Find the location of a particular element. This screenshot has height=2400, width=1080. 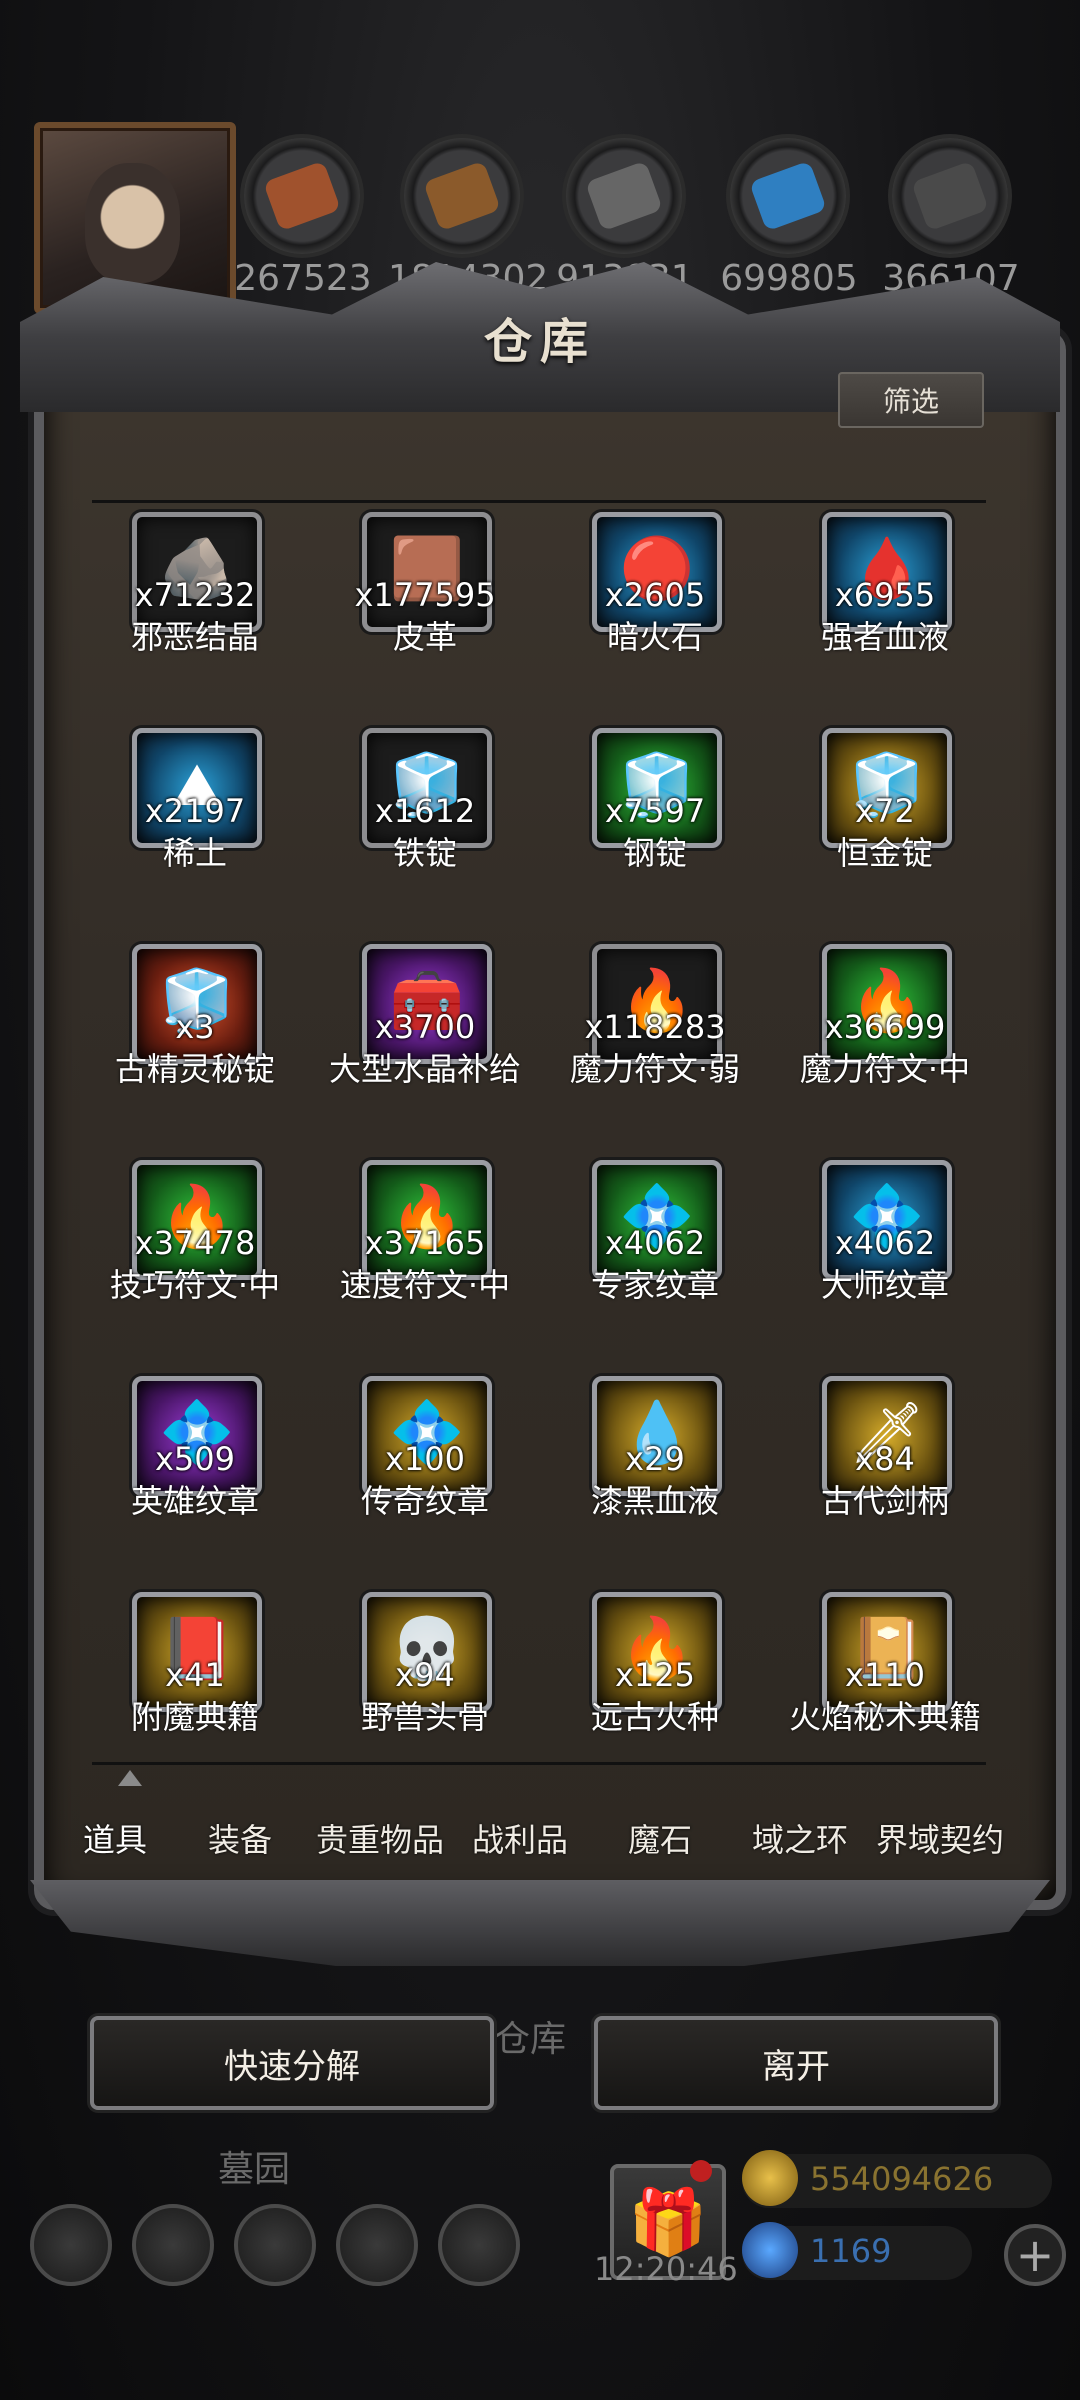

iron-count: 366107 is located at coordinates (951, 278).